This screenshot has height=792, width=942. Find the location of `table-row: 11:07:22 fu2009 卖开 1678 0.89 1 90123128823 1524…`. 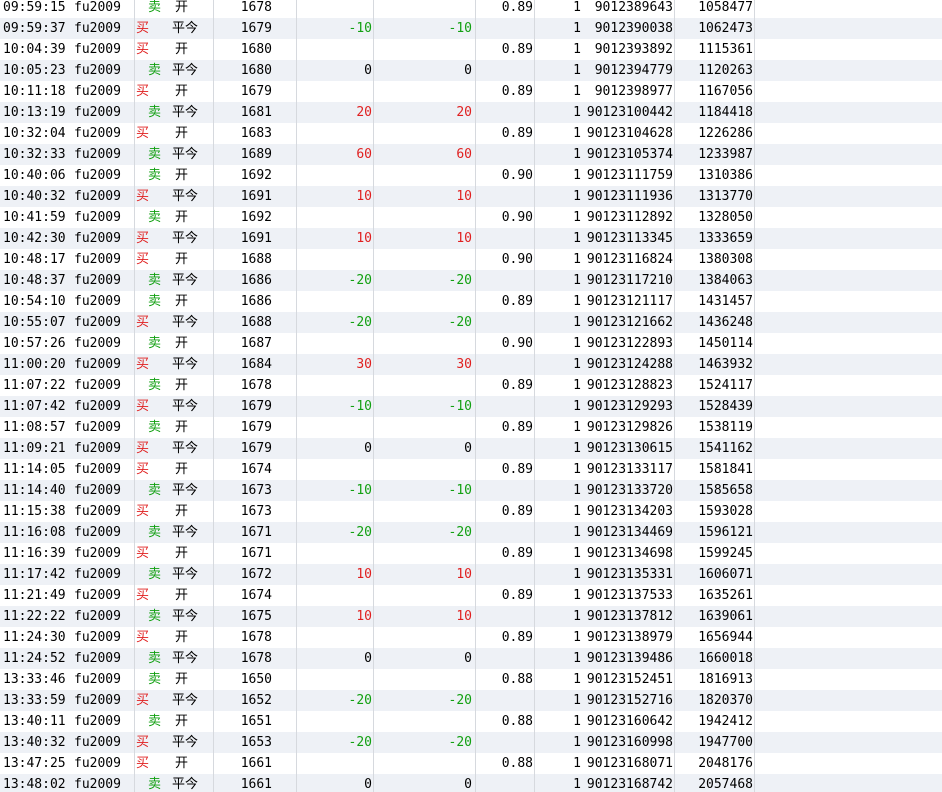

table-row: 11:07:22 fu2009 卖开 1678 0.89 1 90123128823 1524… is located at coordinates (471, 385).